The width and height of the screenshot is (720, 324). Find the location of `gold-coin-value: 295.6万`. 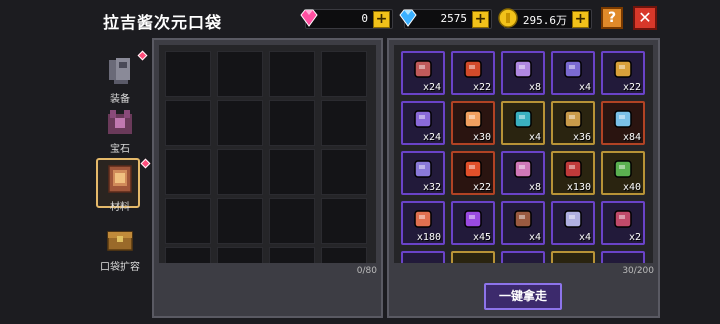

gold-coin-value: 295.6万 is located at coordinates (544, 20).